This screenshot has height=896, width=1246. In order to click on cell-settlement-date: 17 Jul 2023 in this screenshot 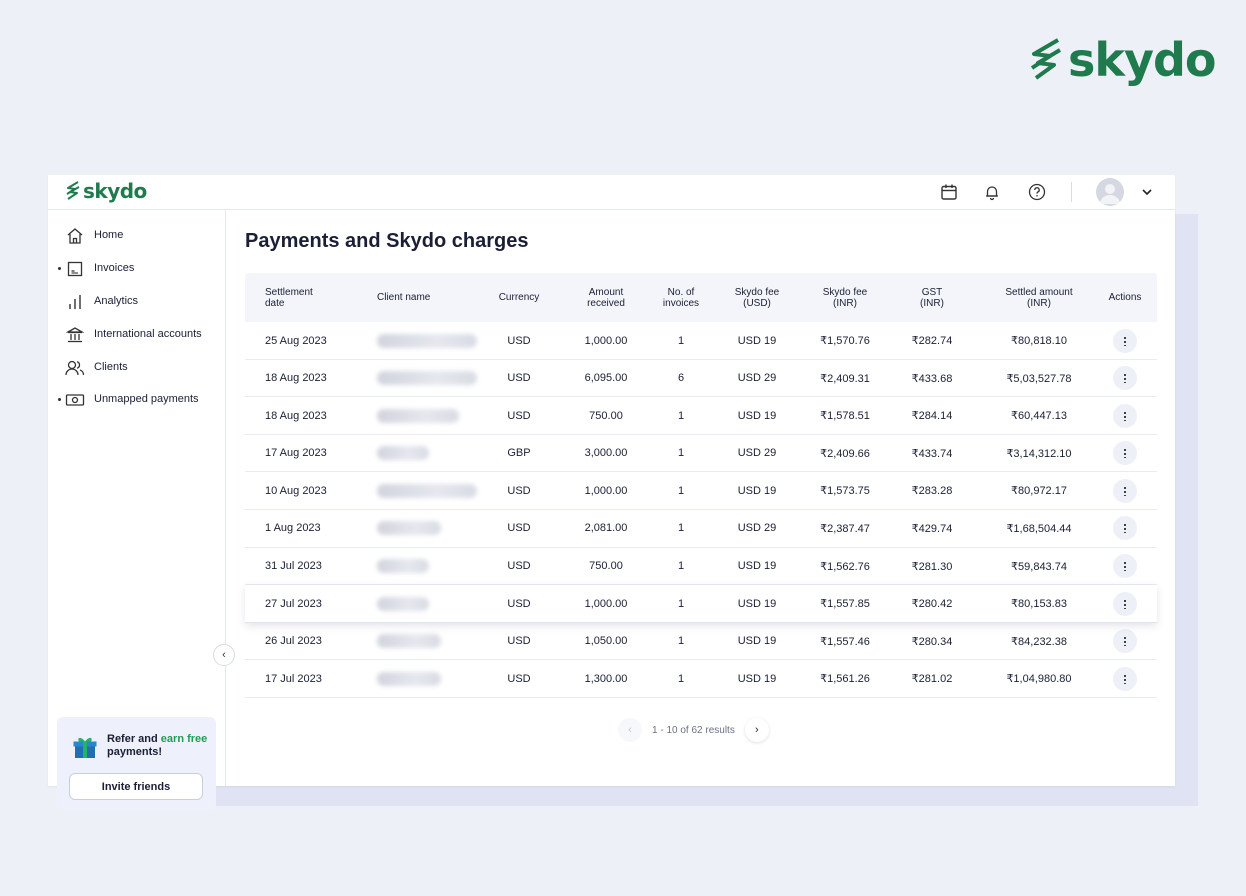, I will do `click(293, 678)`.